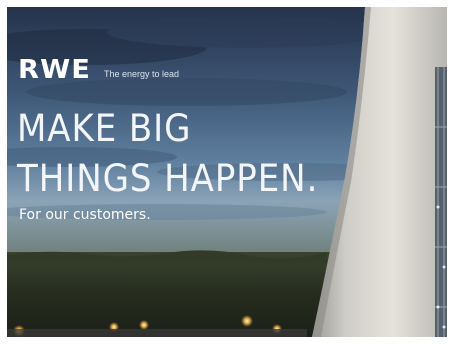 The height and width of the screenshot is (344, 454). Describe the element at coordinates (54, 70) in the screenshot. I see `rwe-logo: RWE` at that location.